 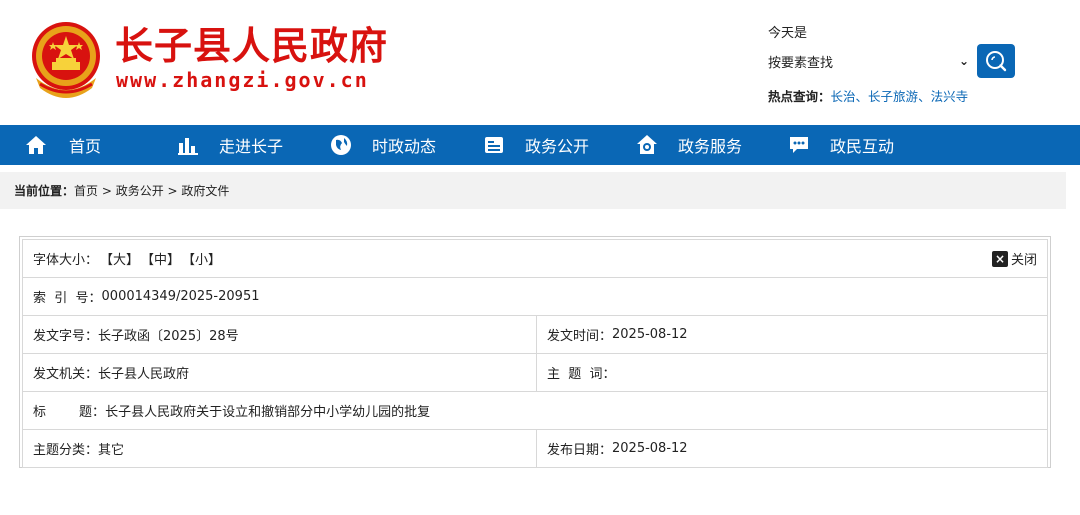 I want to click on nav-item-interaction: 政民互动, so click(x=841, y=145).